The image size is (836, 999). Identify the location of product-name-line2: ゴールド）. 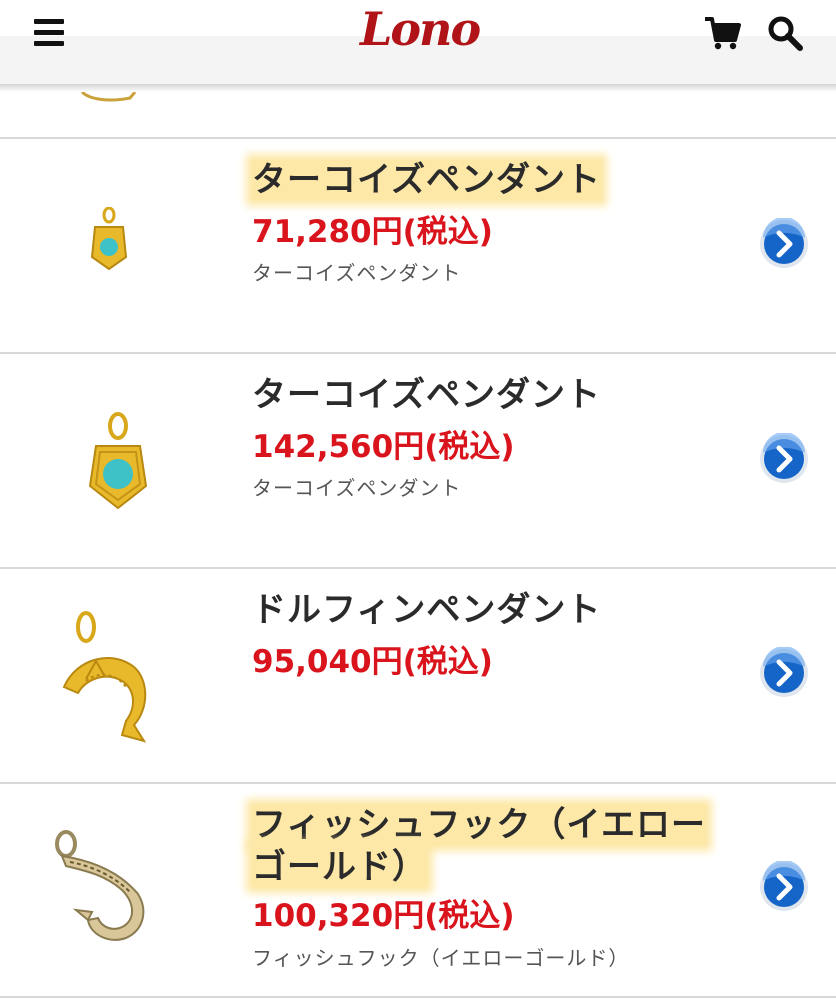
(339, 867).